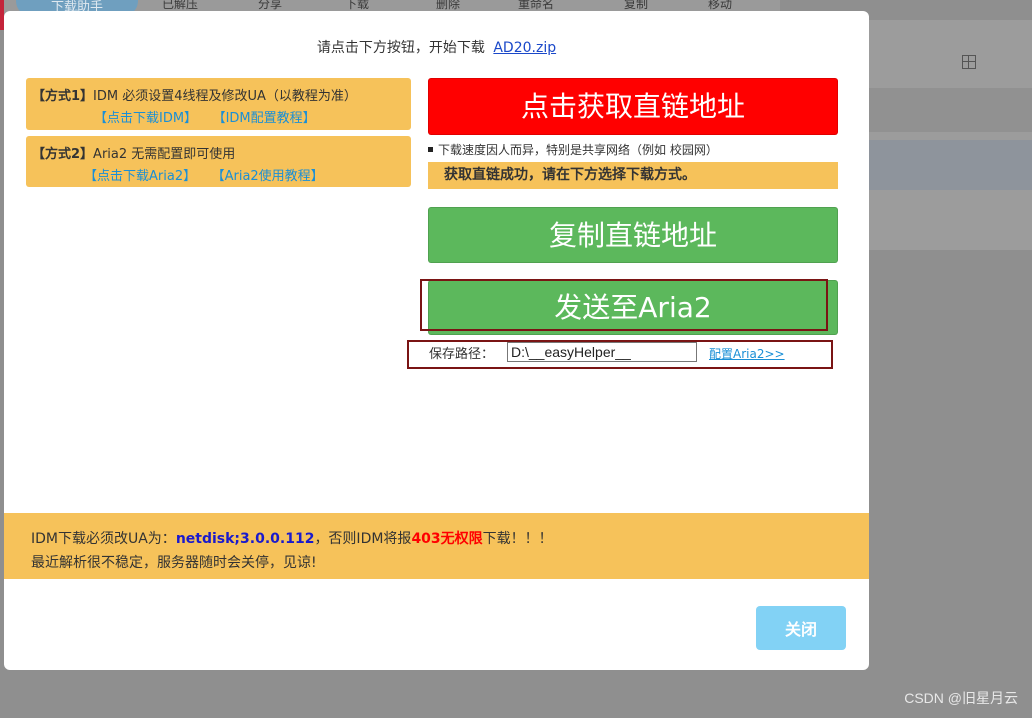  Describe the element at coordinates (447, 539) in the screenshot. I see `deny-text: 403无权限` at that location.